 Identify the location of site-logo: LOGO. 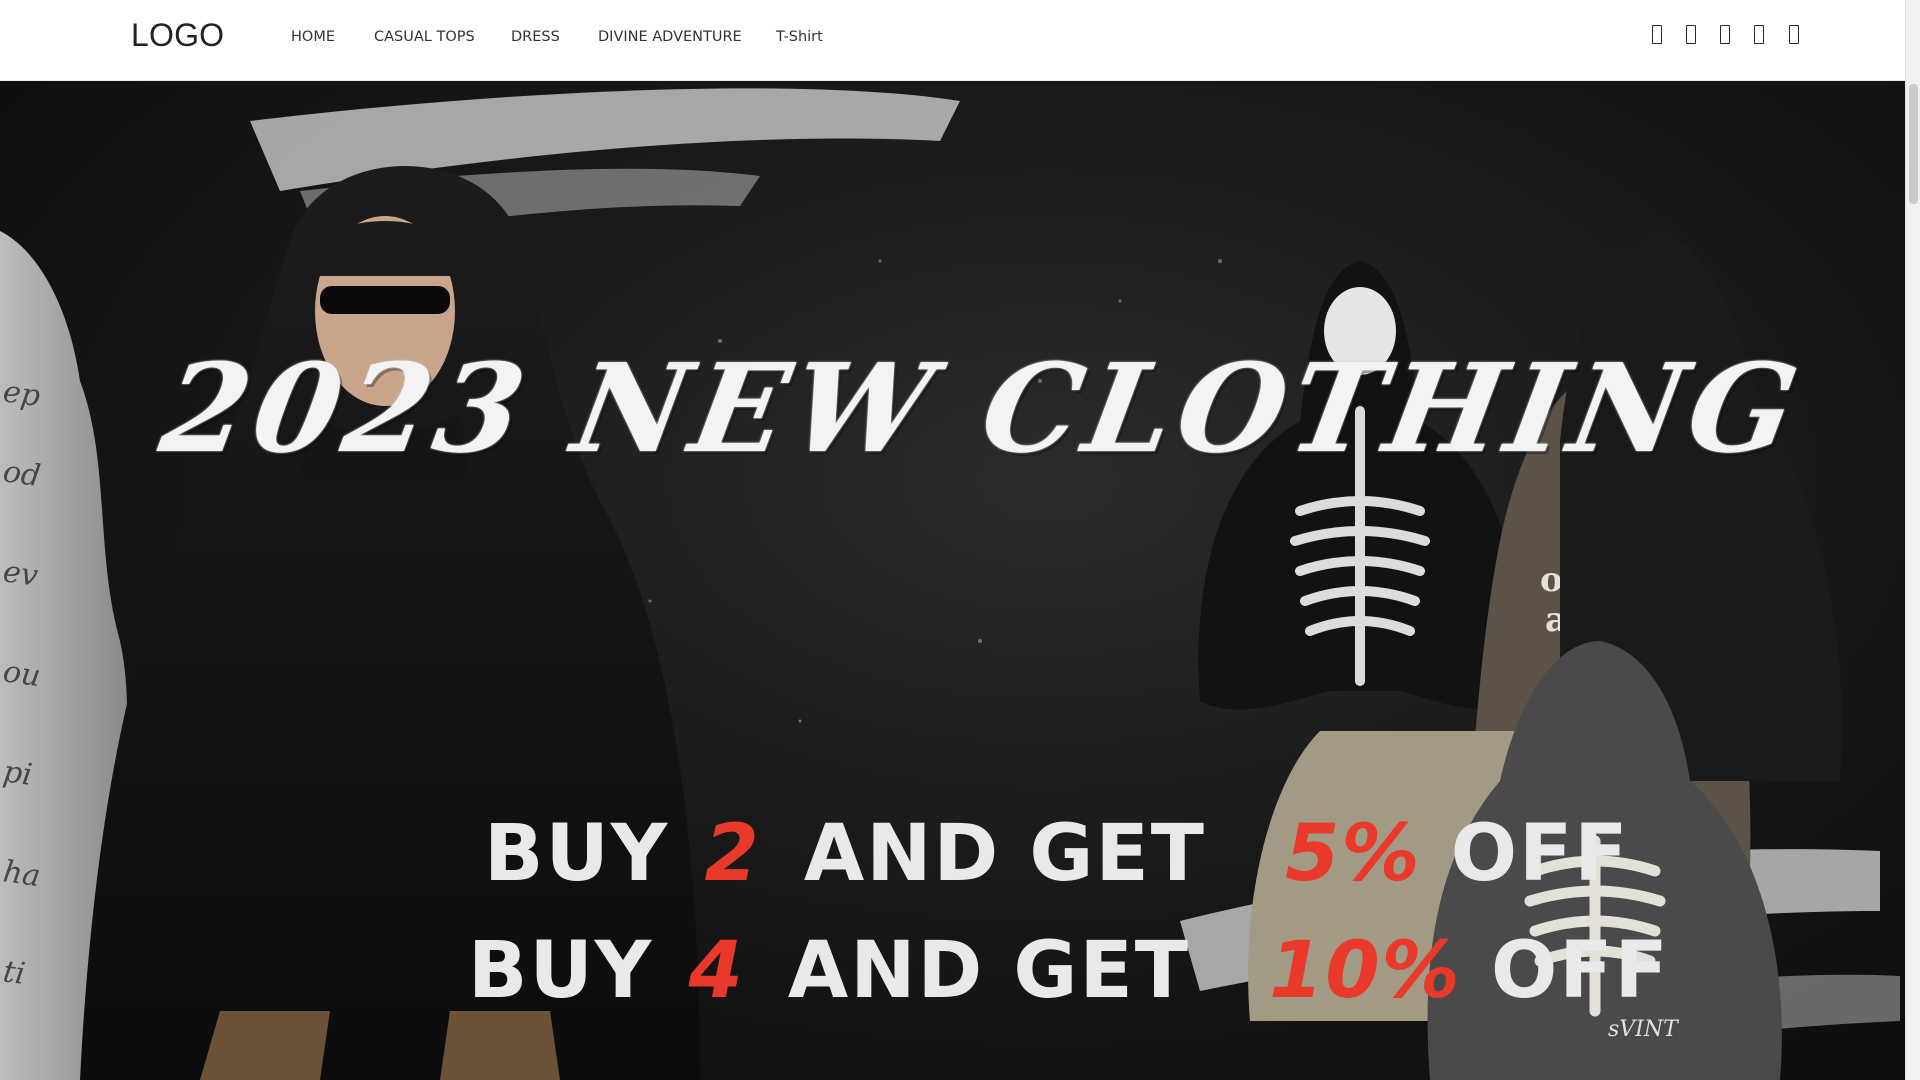
(177, 35).